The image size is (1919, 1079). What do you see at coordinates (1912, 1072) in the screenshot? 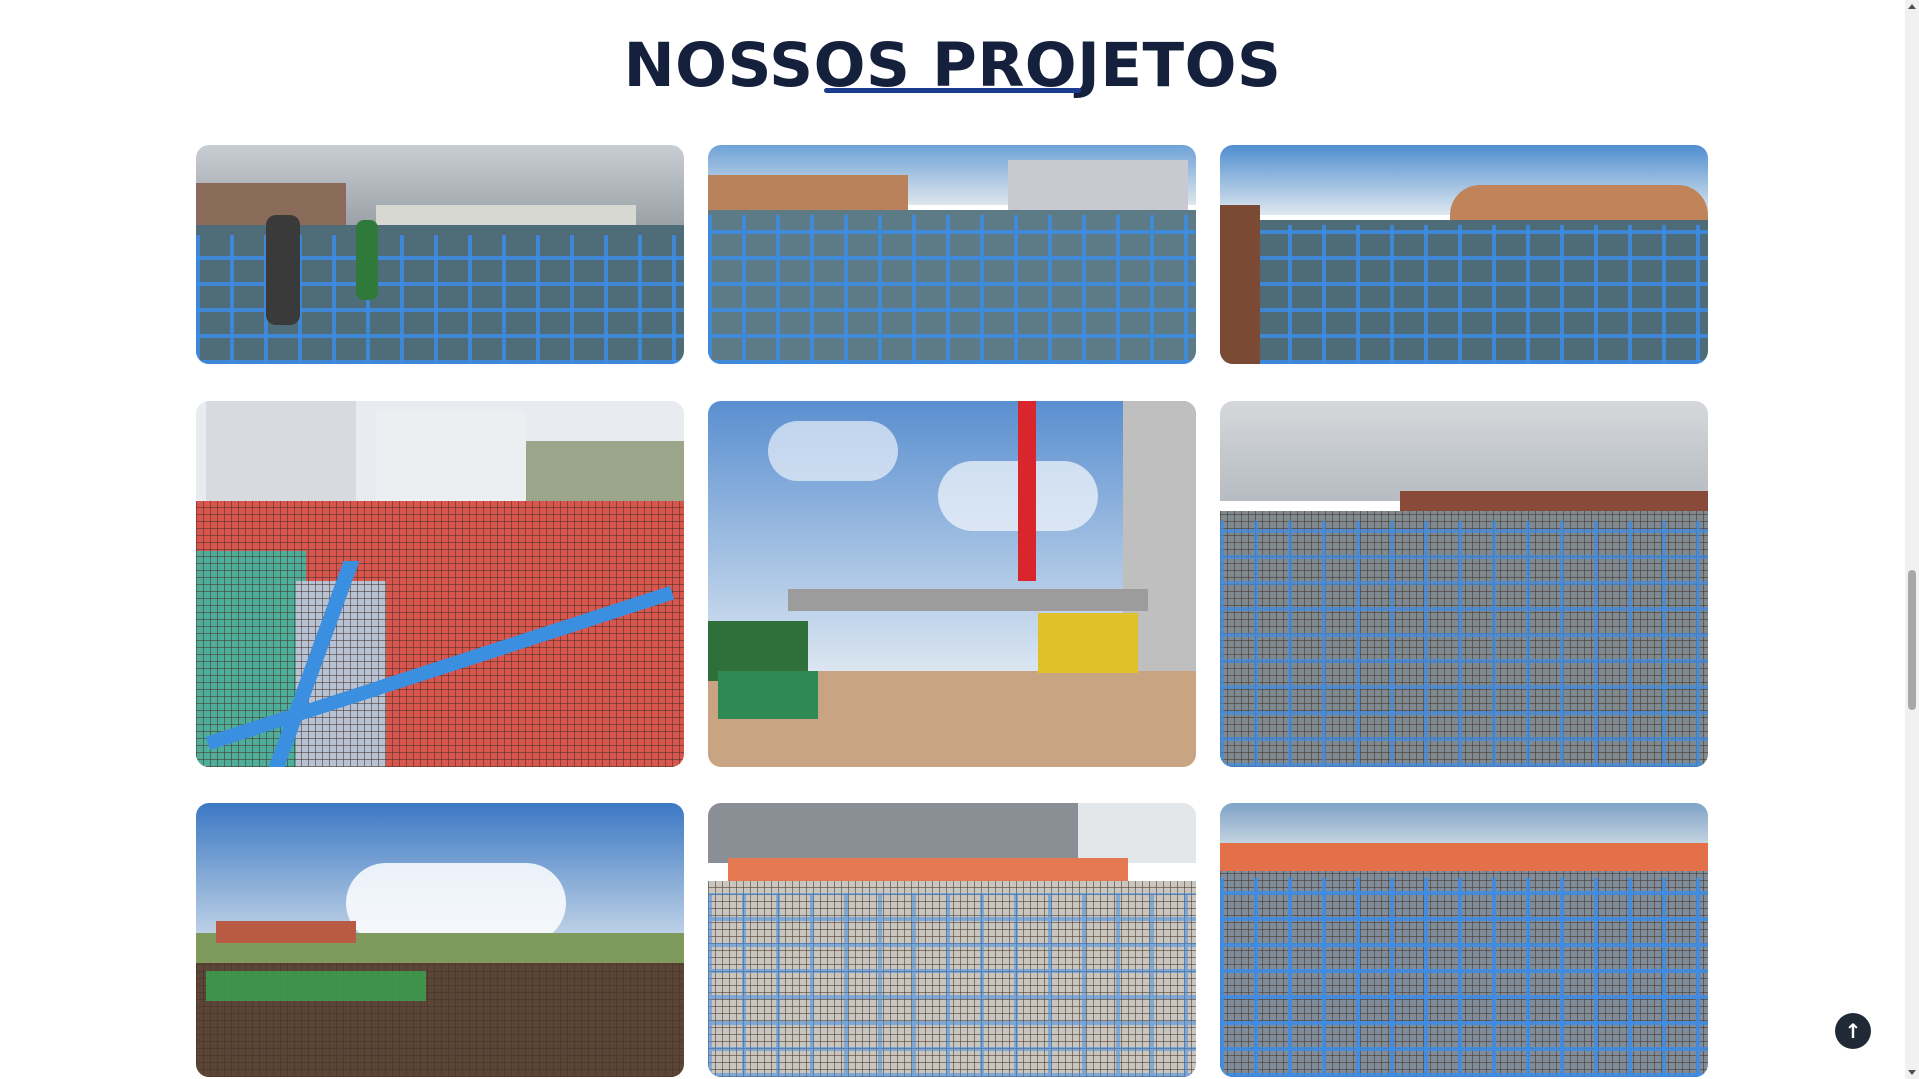
I see `scroll-down-icon` at bounding box center [1912, 1072].